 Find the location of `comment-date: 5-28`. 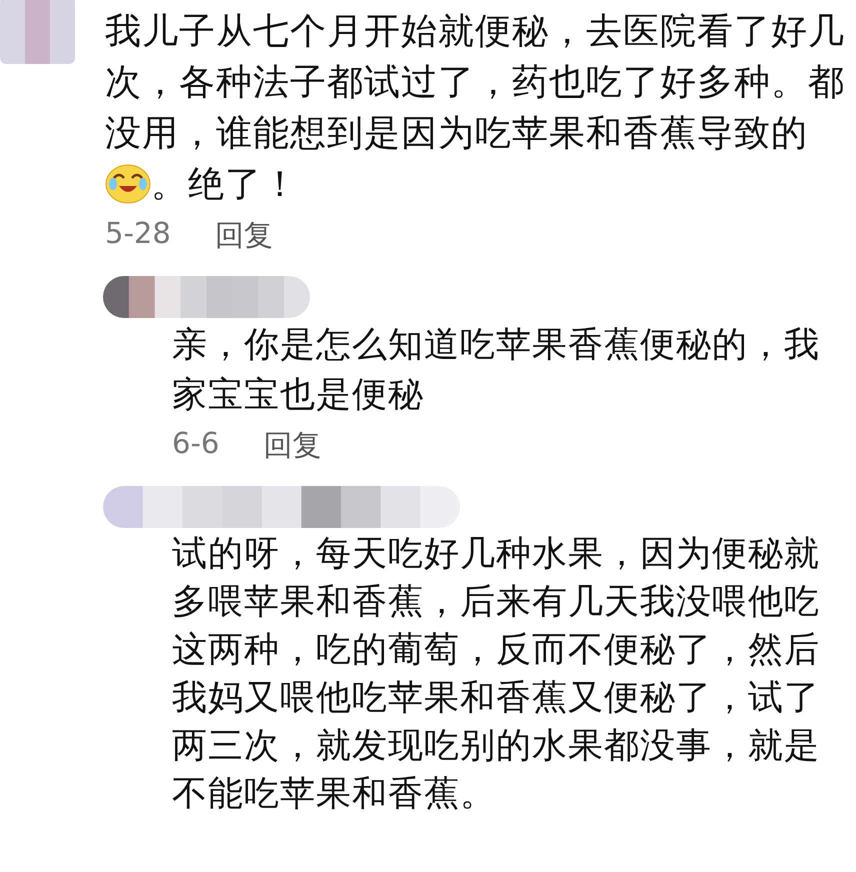

comment-date: 5-28 is located at coordinates (138, 234).